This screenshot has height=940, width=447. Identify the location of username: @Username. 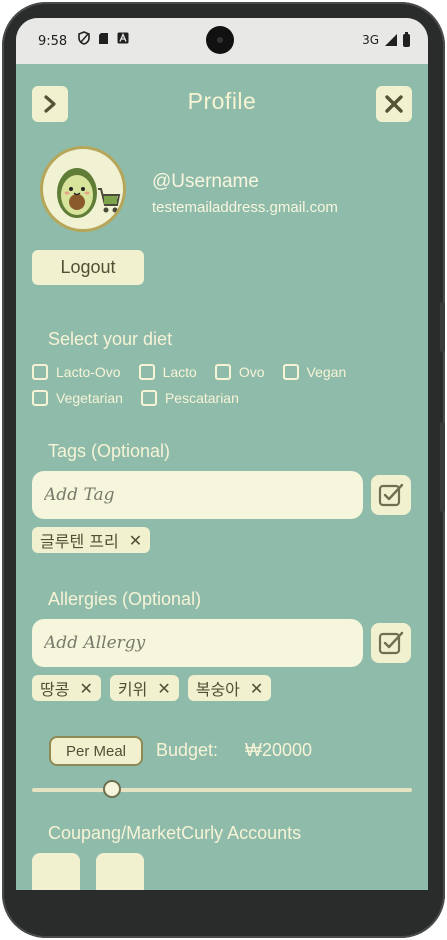
(205, 181).